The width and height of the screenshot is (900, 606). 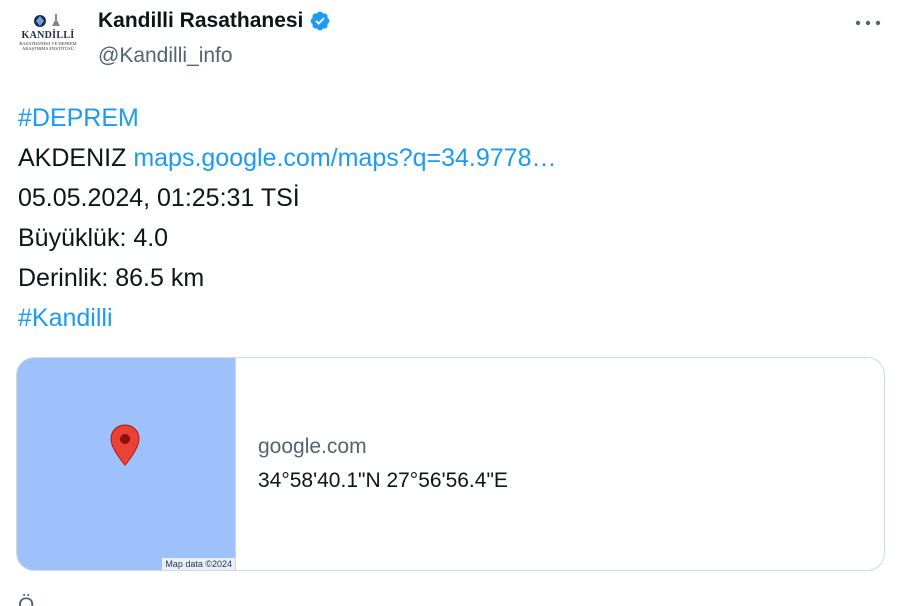 I want to click on map-thumbnail: Map data ©2024, so click(x=126, y=464).